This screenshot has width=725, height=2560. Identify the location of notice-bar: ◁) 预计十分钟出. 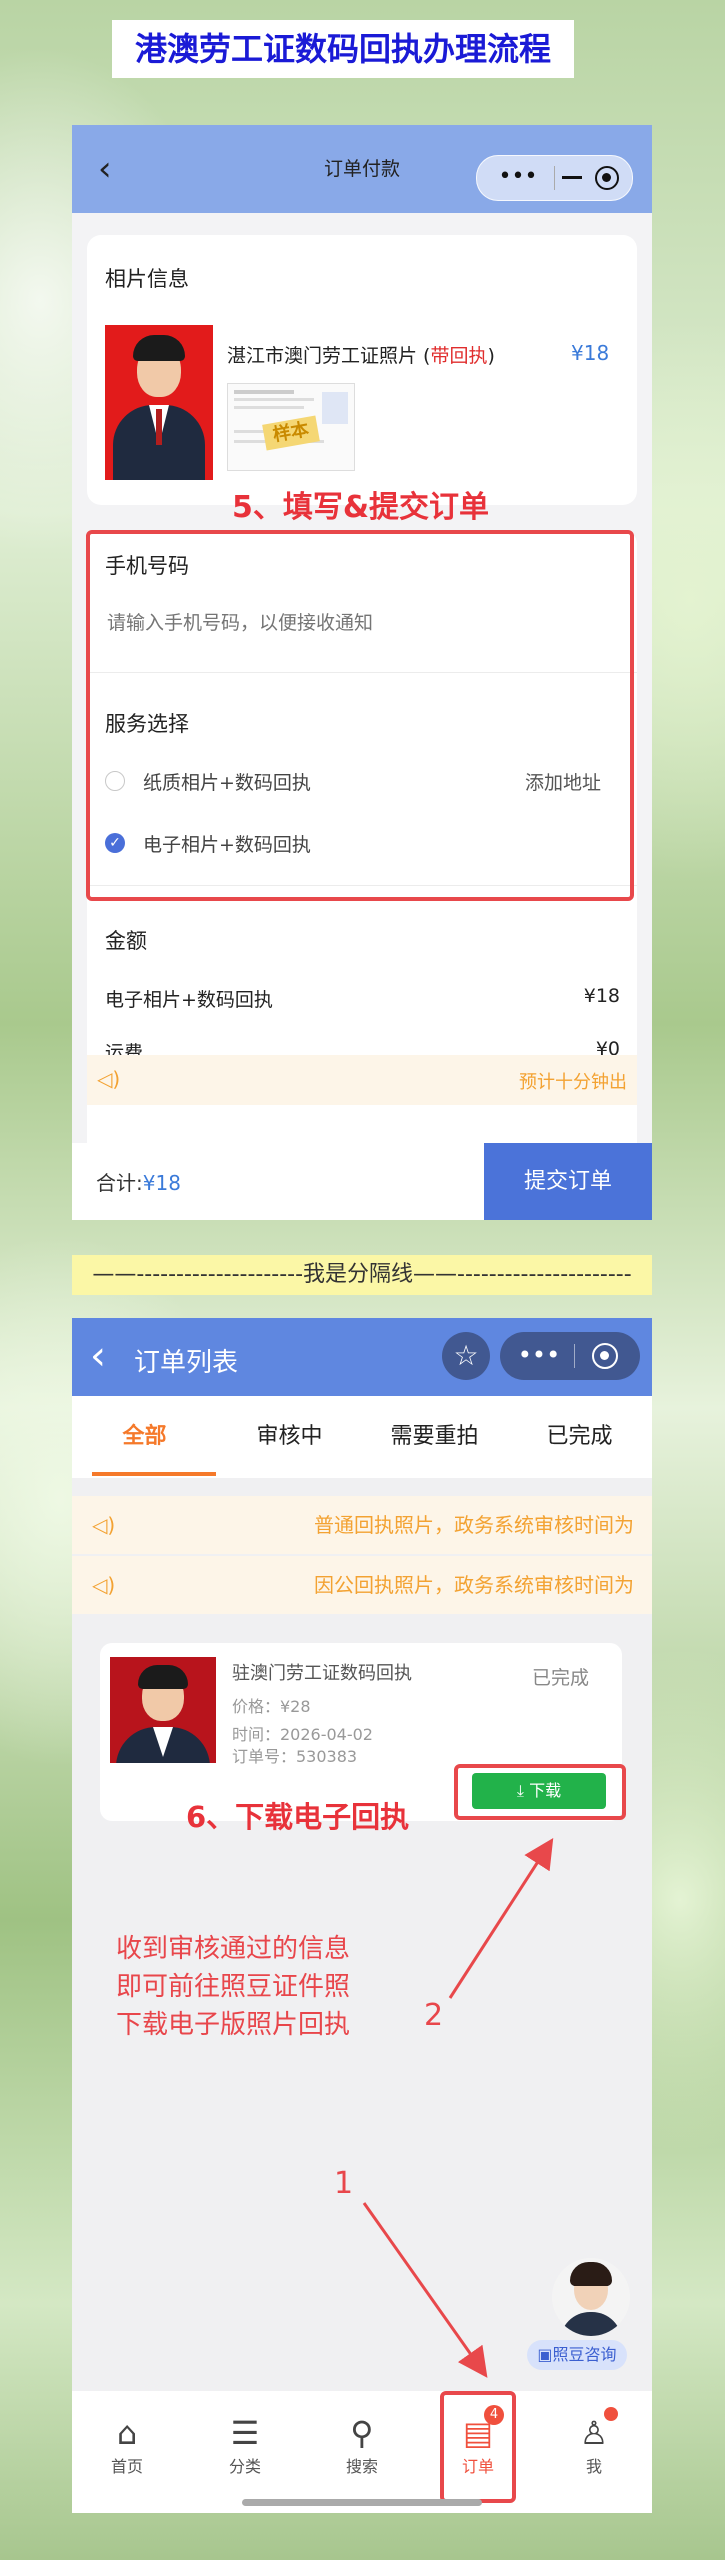
(362, 1080).